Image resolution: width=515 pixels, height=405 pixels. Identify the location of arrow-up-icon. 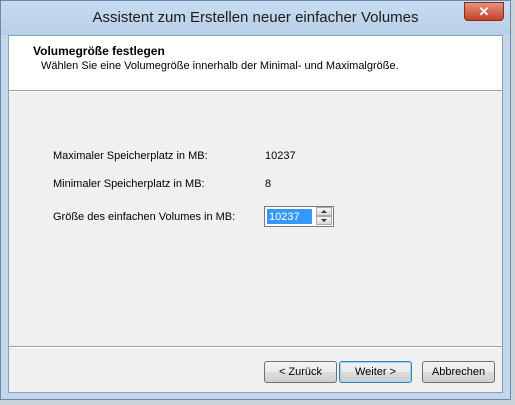
(324, 211).